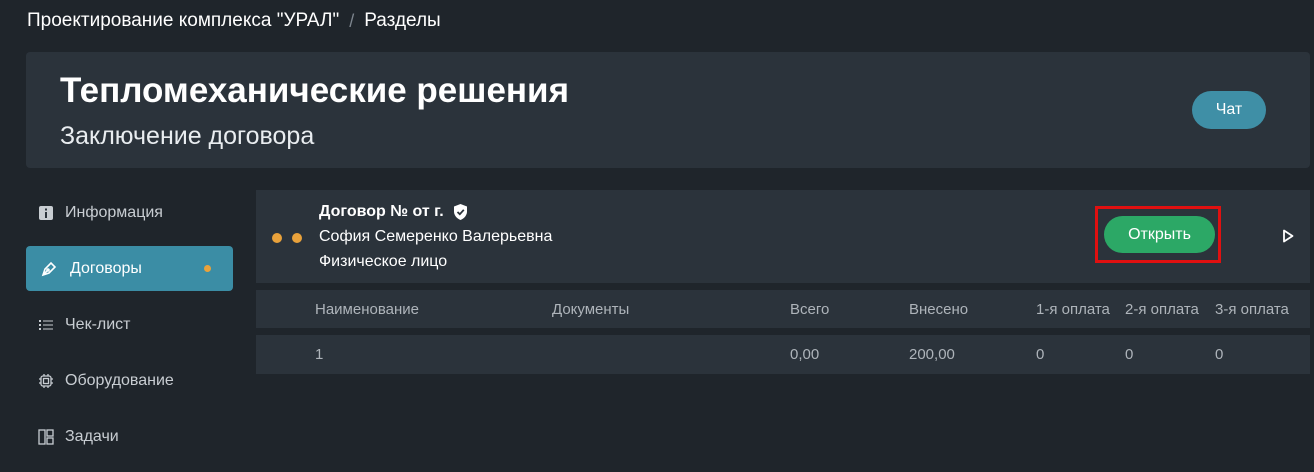 Image resolution: width=1314 pixels, height=472 pixels. What do you see at coordinates (114, 212) in the screenshot?
I see `sidebar-item-label: Информация` at bounding box center [114, 212].